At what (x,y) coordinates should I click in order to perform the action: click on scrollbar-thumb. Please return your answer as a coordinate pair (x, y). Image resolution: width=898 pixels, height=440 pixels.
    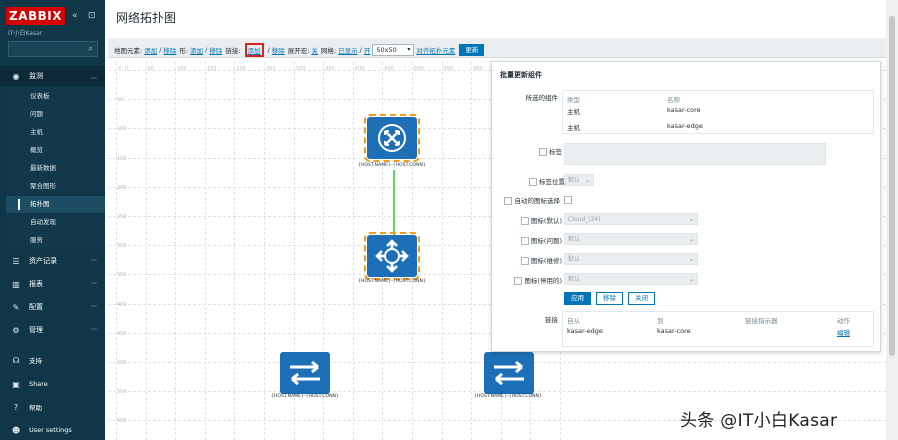
    Looking at the image, I should click on (892, 186).